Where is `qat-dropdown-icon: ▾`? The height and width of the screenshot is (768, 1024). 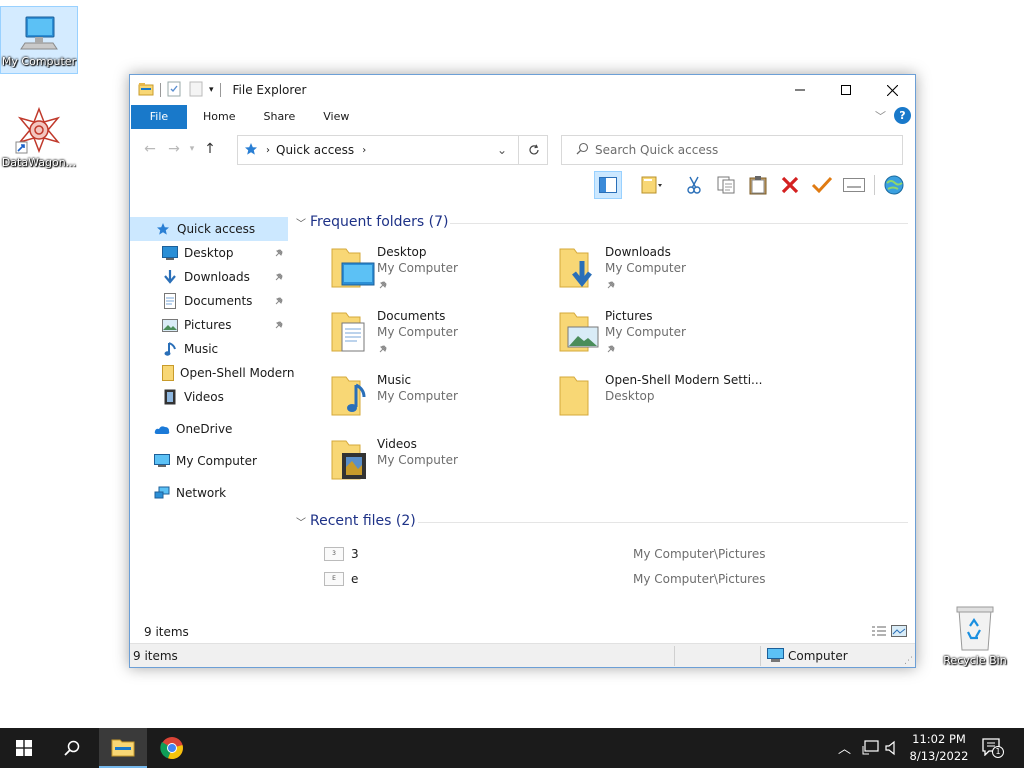
qat-dropdown-icon: ▾ is located at coordinates (211, 90).